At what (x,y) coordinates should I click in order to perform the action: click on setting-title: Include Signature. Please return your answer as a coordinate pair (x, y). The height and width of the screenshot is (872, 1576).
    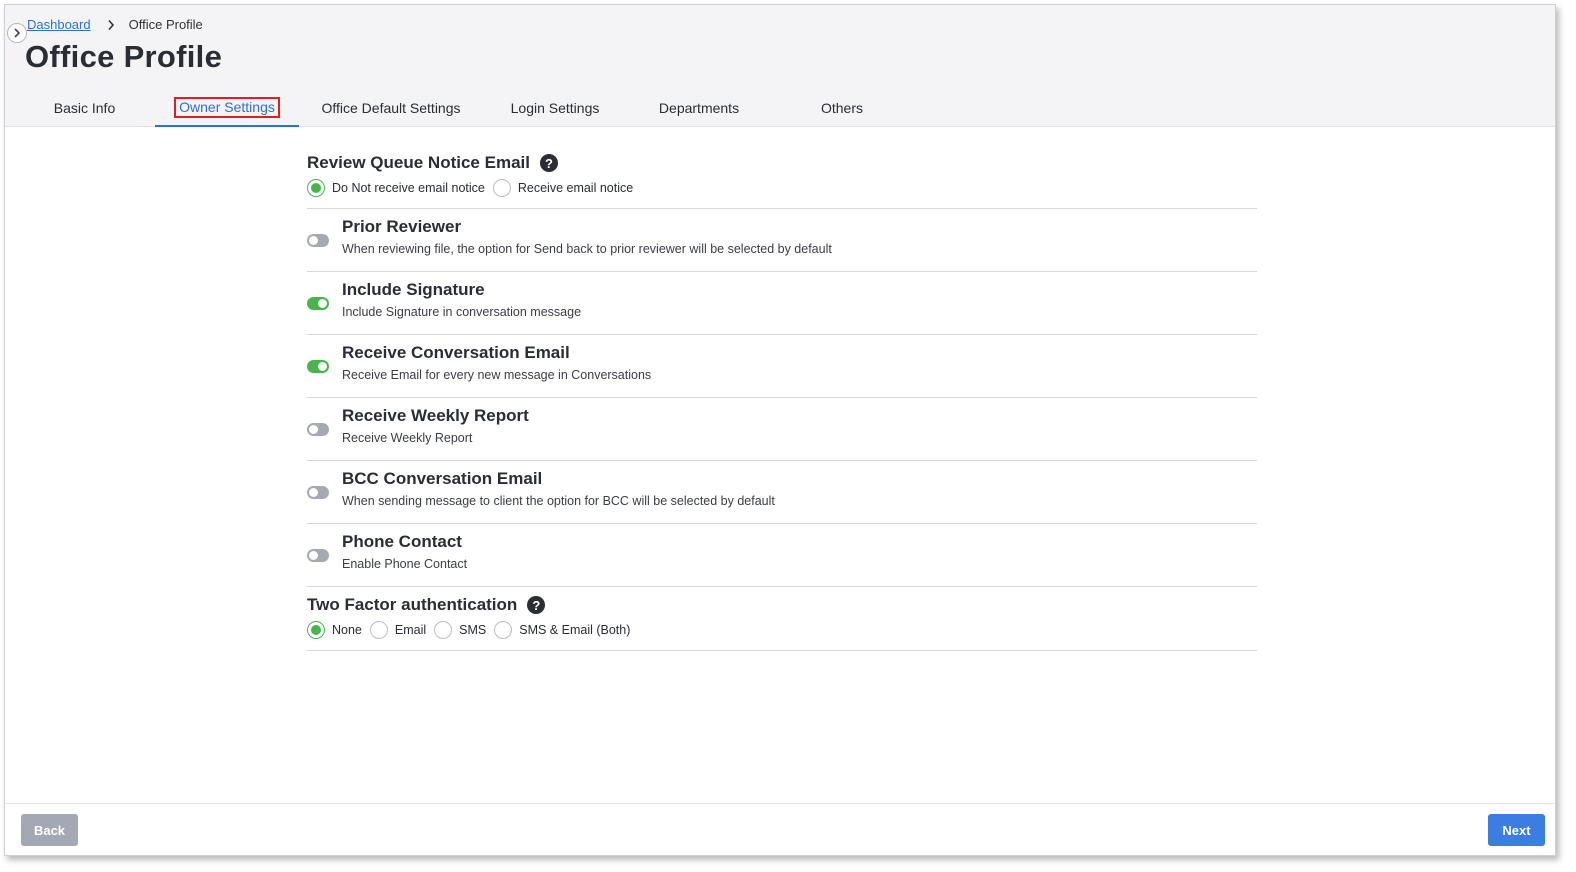
    Looking at the image, I should click on (413, 289).